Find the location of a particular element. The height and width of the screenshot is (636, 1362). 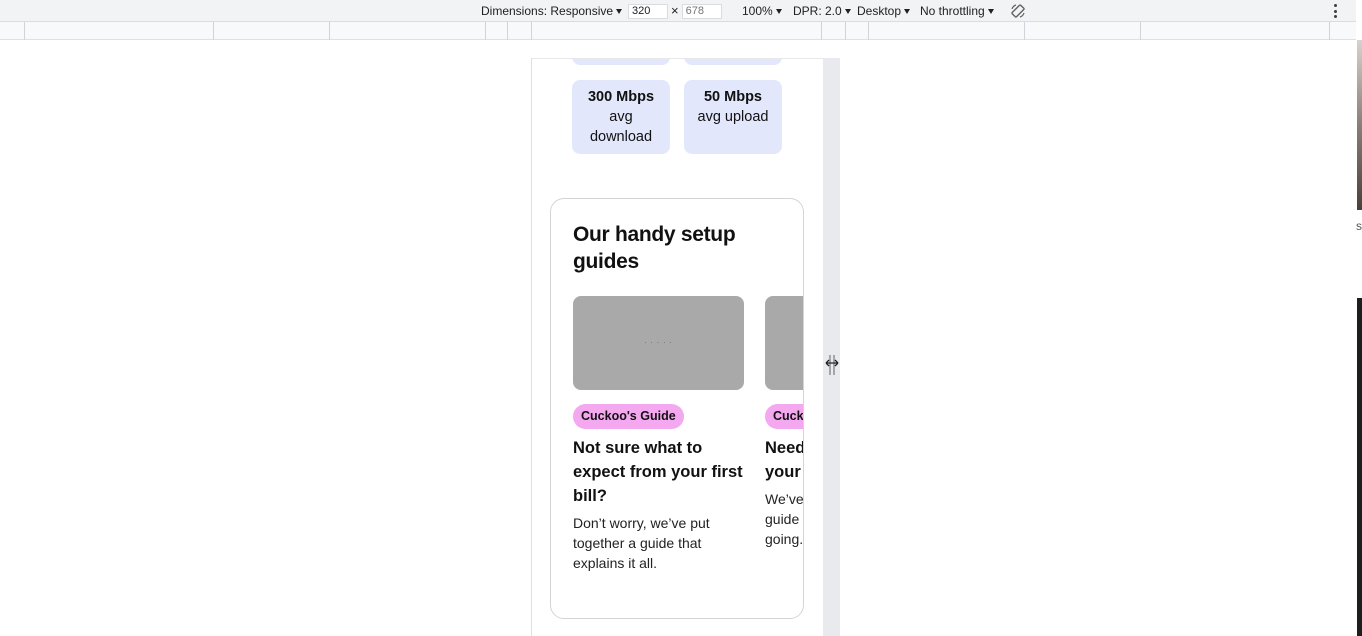

upload-label: avg upload is located at coordinates (733, 117).